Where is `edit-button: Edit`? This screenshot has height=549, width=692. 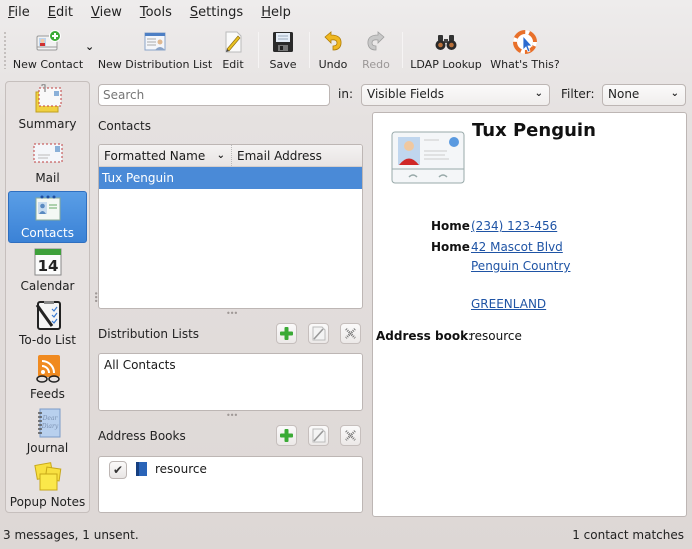
edit-button: Edit is located at coordinates (233, 49).